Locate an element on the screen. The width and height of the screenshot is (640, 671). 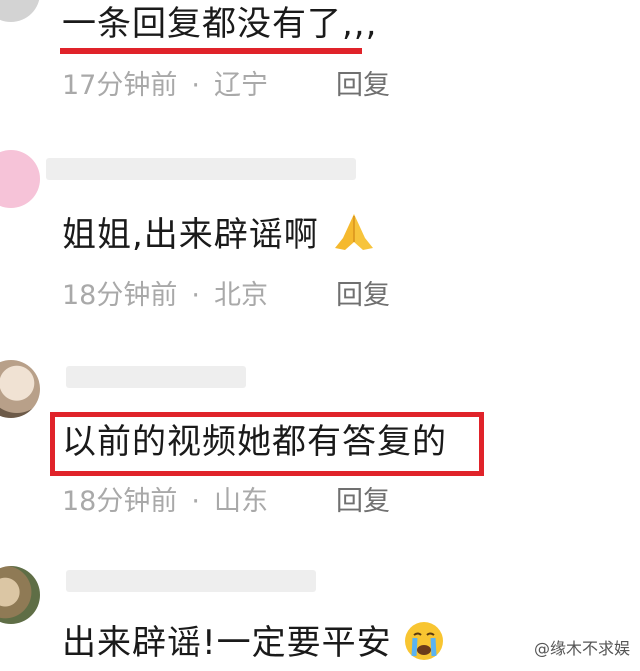
comment-text: 出来辟谣!一定要平安 is located at coordinates (253, 642).